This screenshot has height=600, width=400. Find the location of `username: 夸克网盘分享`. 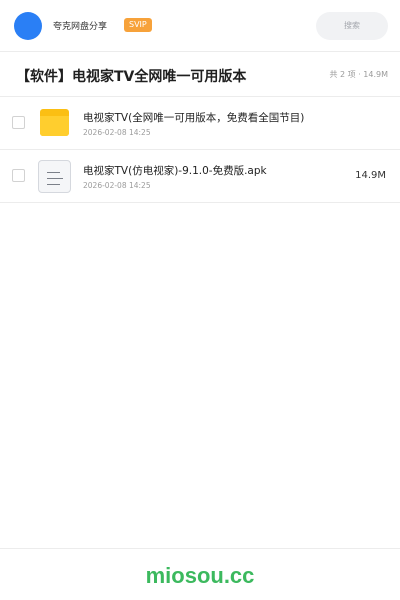

username: 夸克网盘分享 is located at coordinates (80, 27).